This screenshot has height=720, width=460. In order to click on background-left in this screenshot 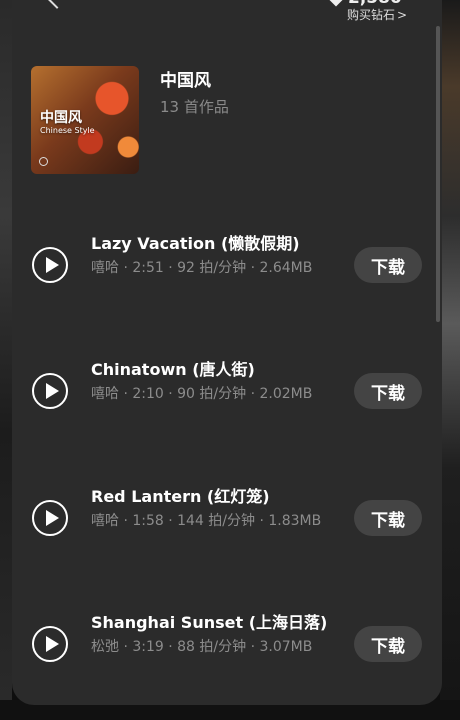, I will do `click(6, 360)`.